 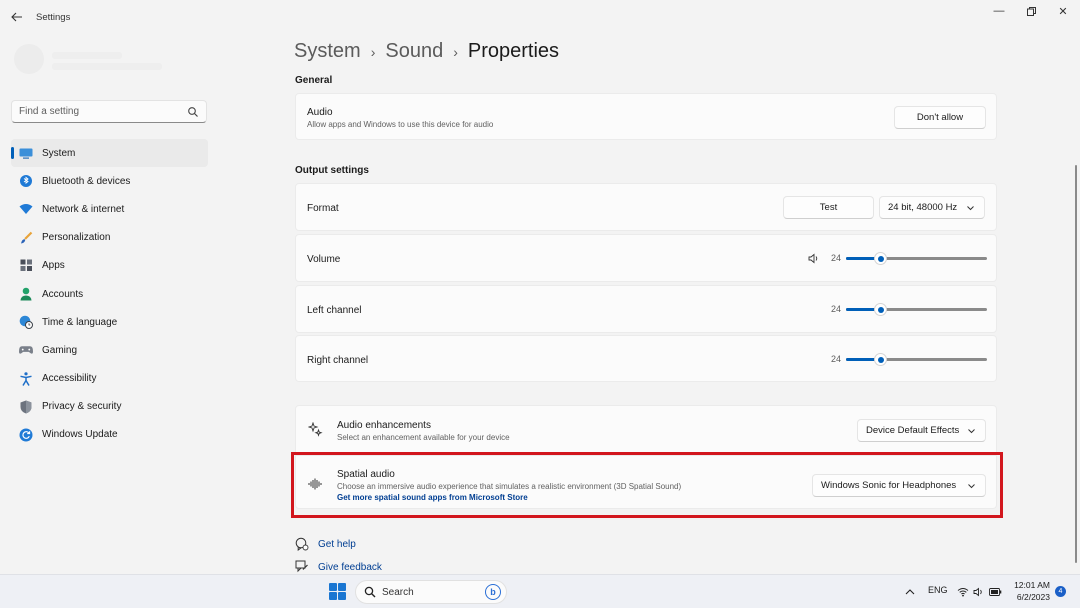 What do you see at coordinates (80, 322) in the screenshot?
I see `sidebar-item-label: Time & language` at bounding box center [80, 322].